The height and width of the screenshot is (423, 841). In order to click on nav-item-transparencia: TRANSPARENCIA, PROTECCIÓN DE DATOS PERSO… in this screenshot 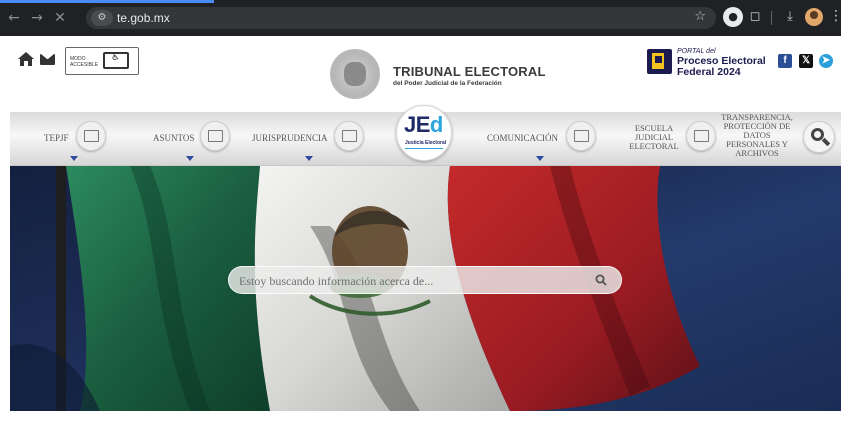, I will do `click(758, 139)`.